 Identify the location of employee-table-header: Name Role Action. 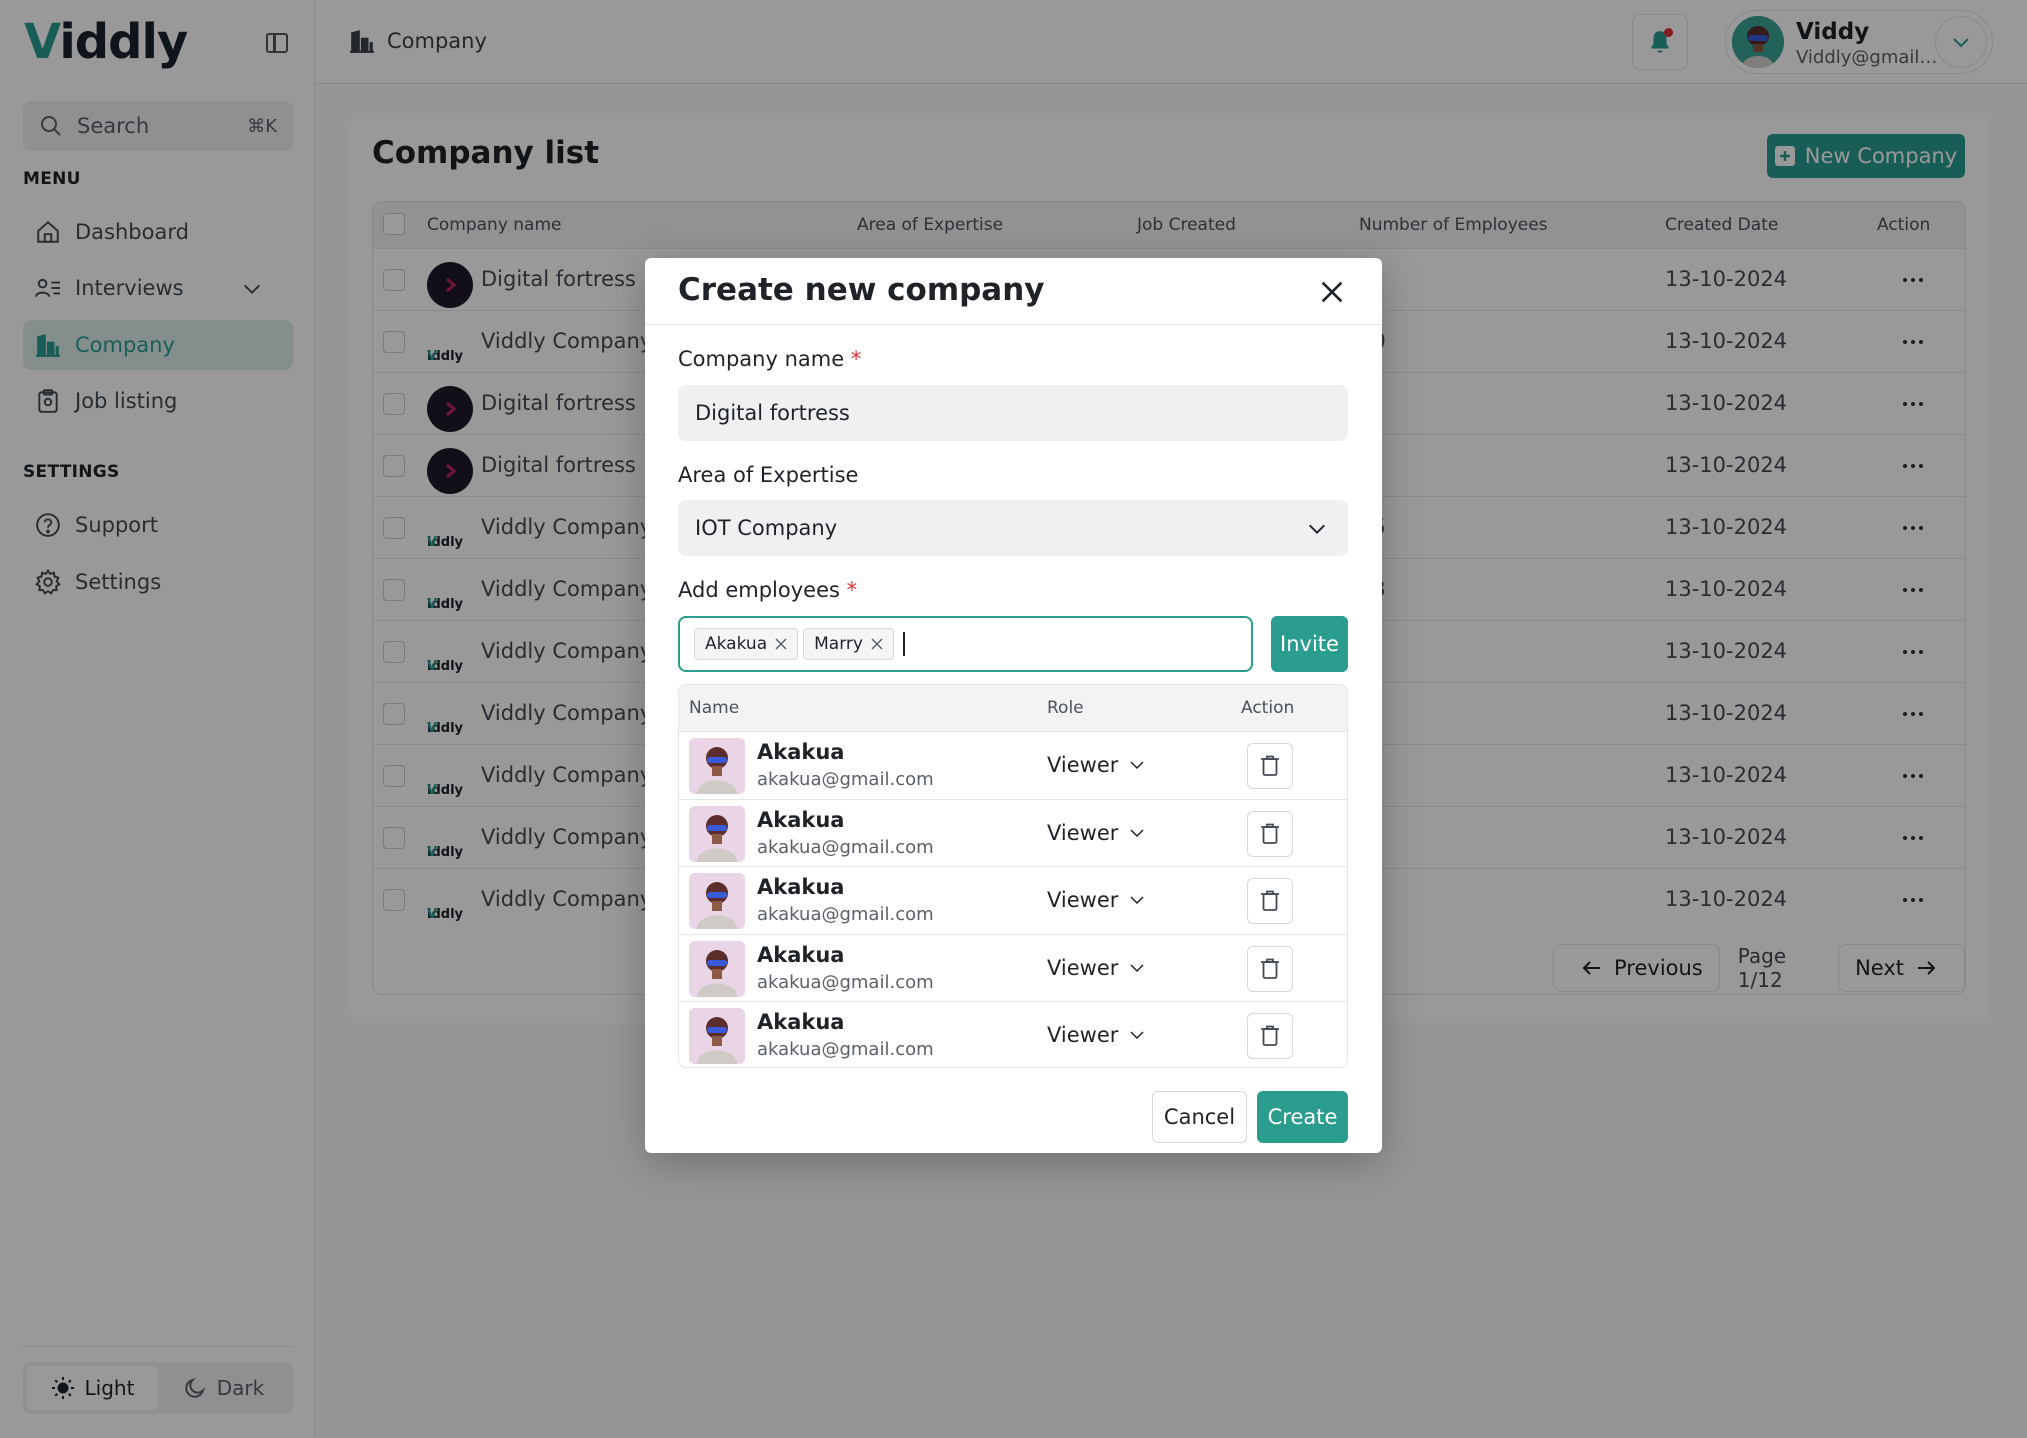
(1013, 708).